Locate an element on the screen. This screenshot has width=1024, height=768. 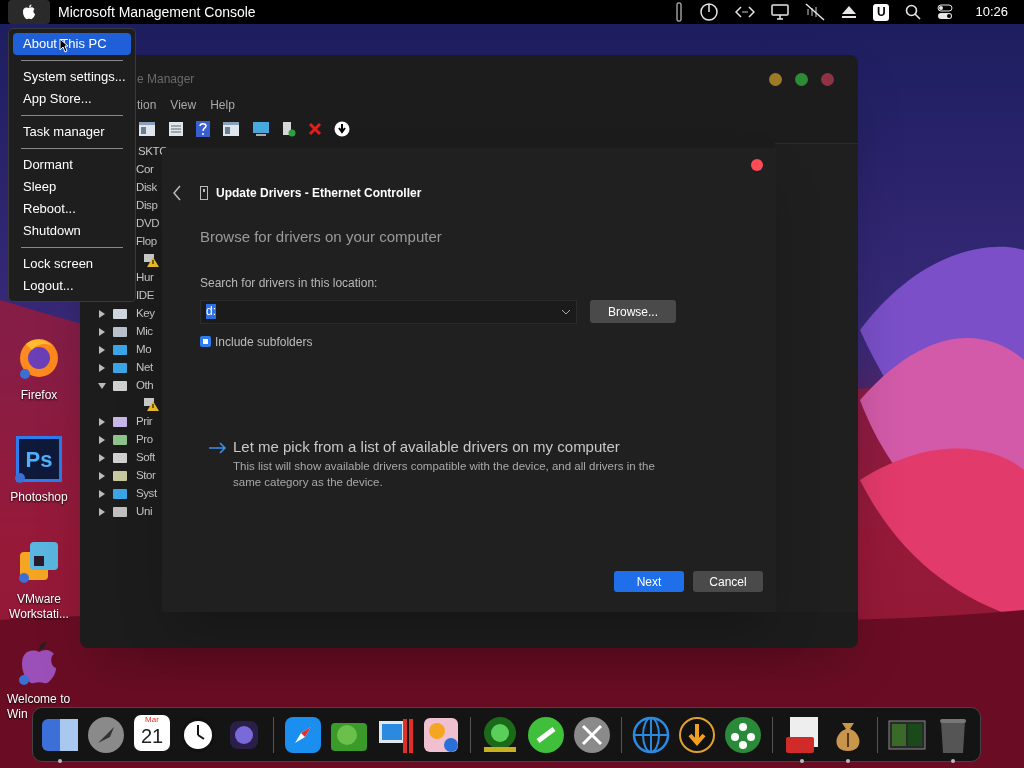
dialog-title: Update Drivers - Ethernet Controller is located at coordinates (319, 193).